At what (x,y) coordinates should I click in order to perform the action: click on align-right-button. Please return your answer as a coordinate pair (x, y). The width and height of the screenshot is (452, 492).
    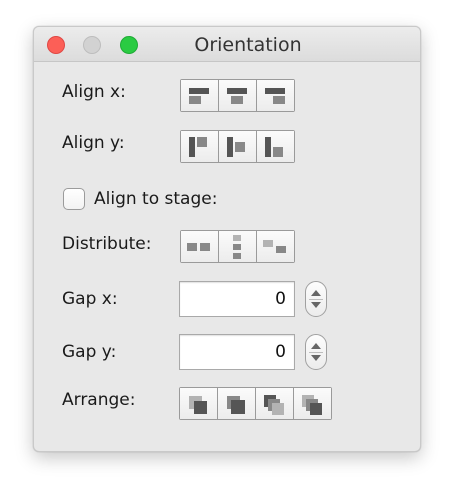
    Looking at the image, I should click on (275, 95).